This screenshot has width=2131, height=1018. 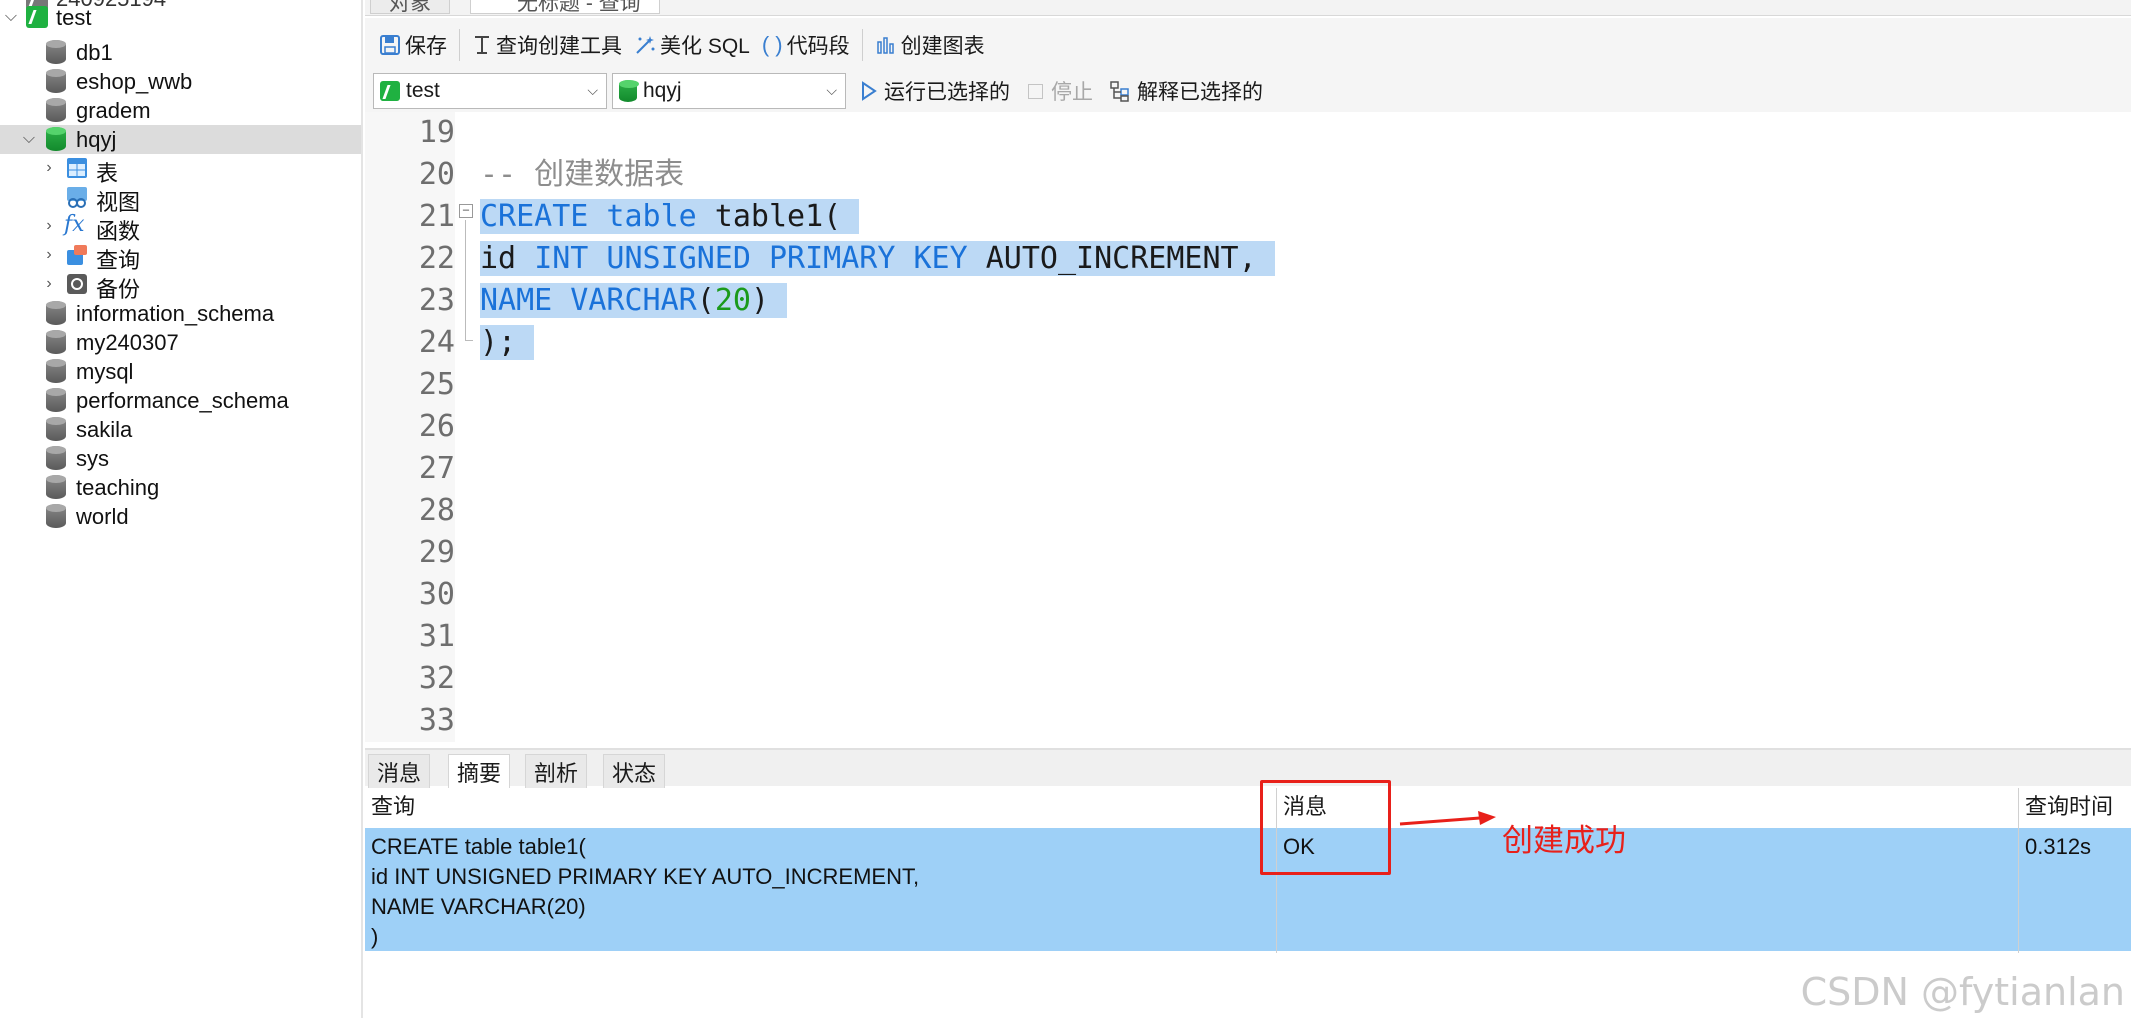 What do you see at coordinates (180, 199) in the screenshot?
I see `tree-item-views: 视图` at bounding box center [180, 199].